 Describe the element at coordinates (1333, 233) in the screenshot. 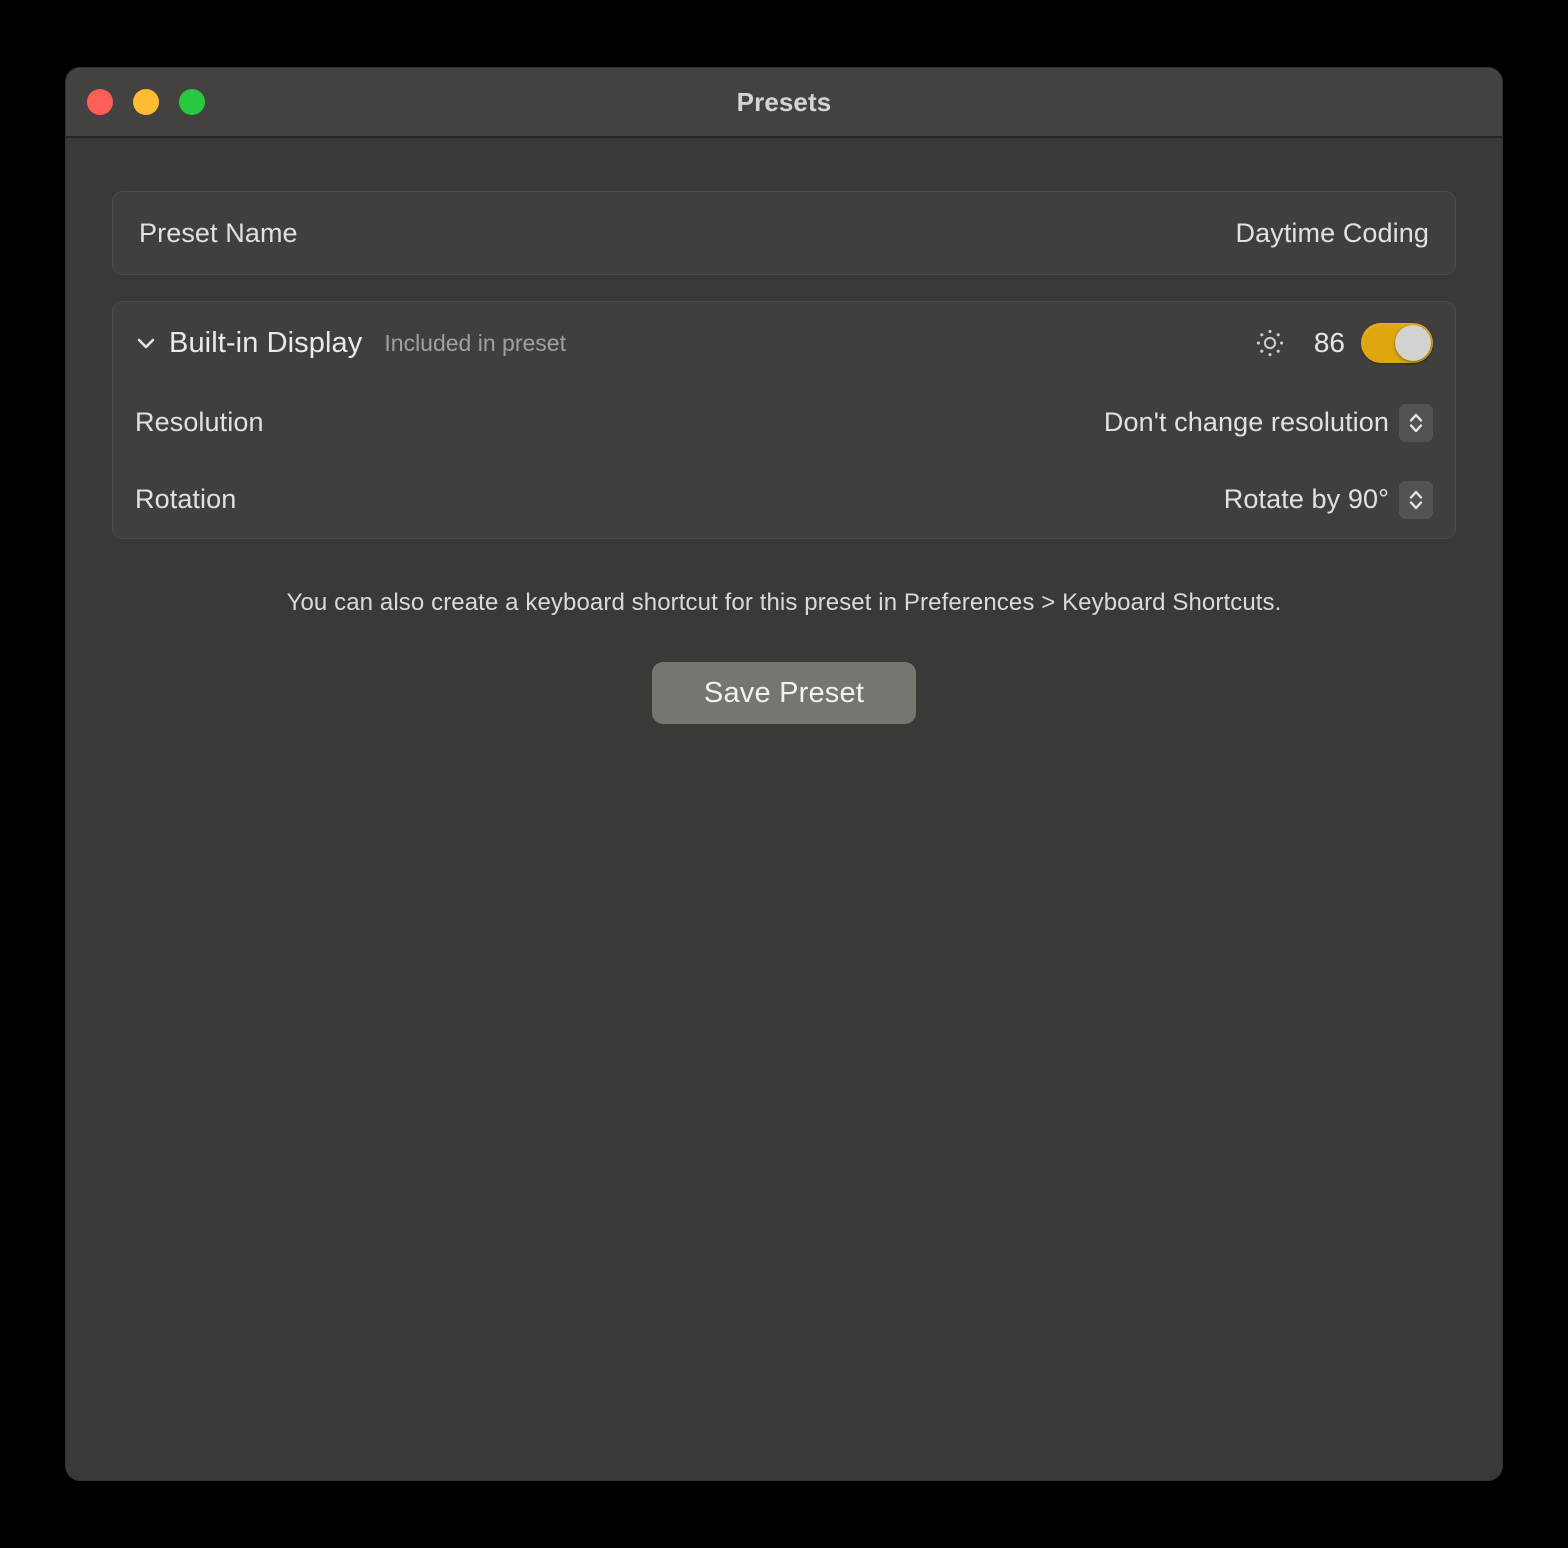

I see `preset-name-value: Daytime Coding` at that location.